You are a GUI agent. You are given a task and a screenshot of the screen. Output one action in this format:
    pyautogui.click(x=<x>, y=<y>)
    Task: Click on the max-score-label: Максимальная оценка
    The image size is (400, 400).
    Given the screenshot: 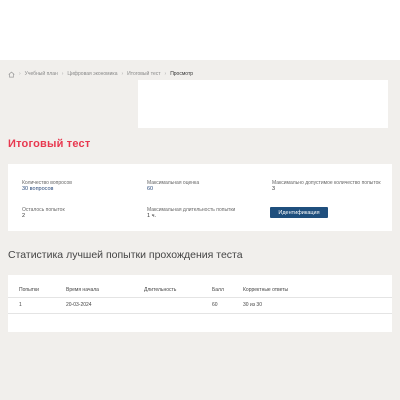 What is the action you would take?
    pyautogui.click(x=173, y=183)
    